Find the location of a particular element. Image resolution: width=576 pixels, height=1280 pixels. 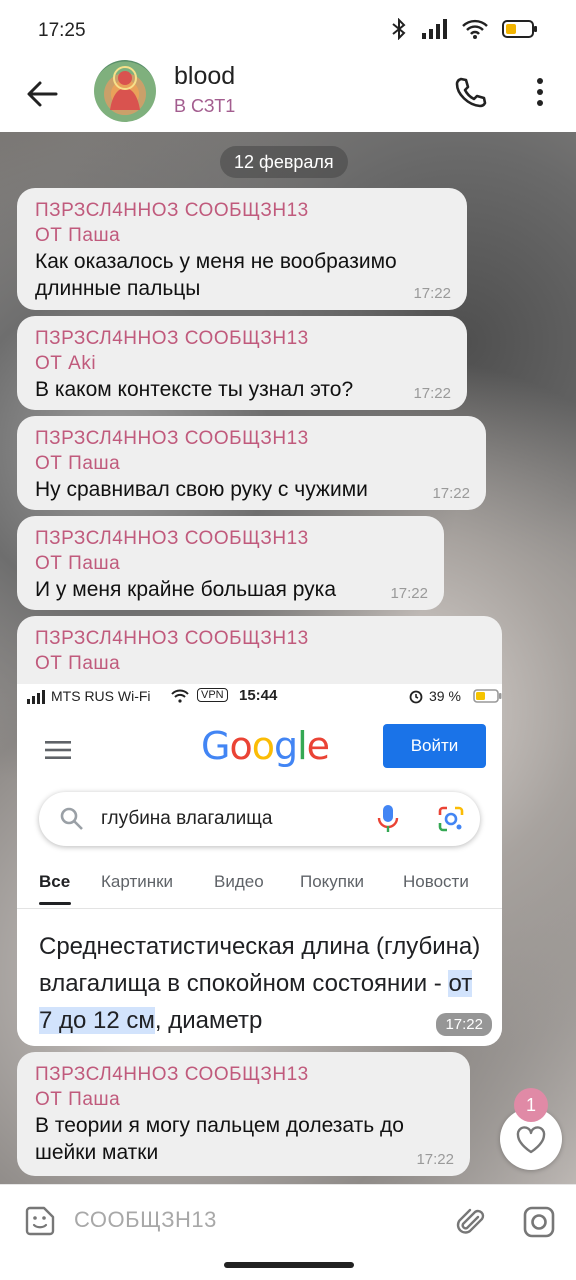

date-separator: 12 февраля is located at coordinates (284, 162).